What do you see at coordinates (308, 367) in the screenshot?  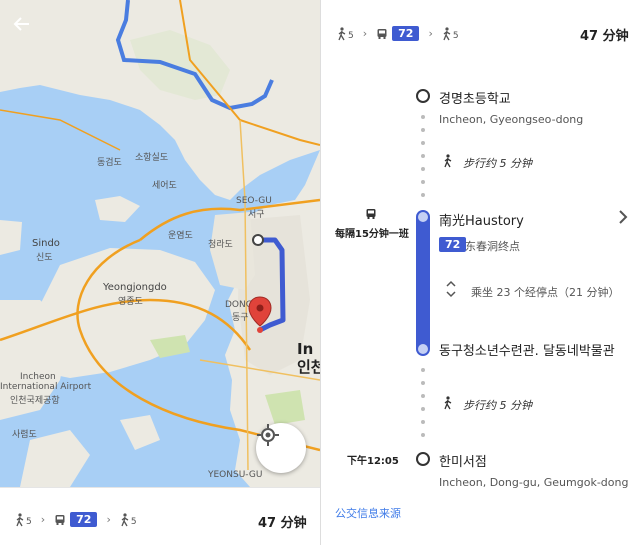 I see `map-label: 인천` at bounding box center [308, 367].